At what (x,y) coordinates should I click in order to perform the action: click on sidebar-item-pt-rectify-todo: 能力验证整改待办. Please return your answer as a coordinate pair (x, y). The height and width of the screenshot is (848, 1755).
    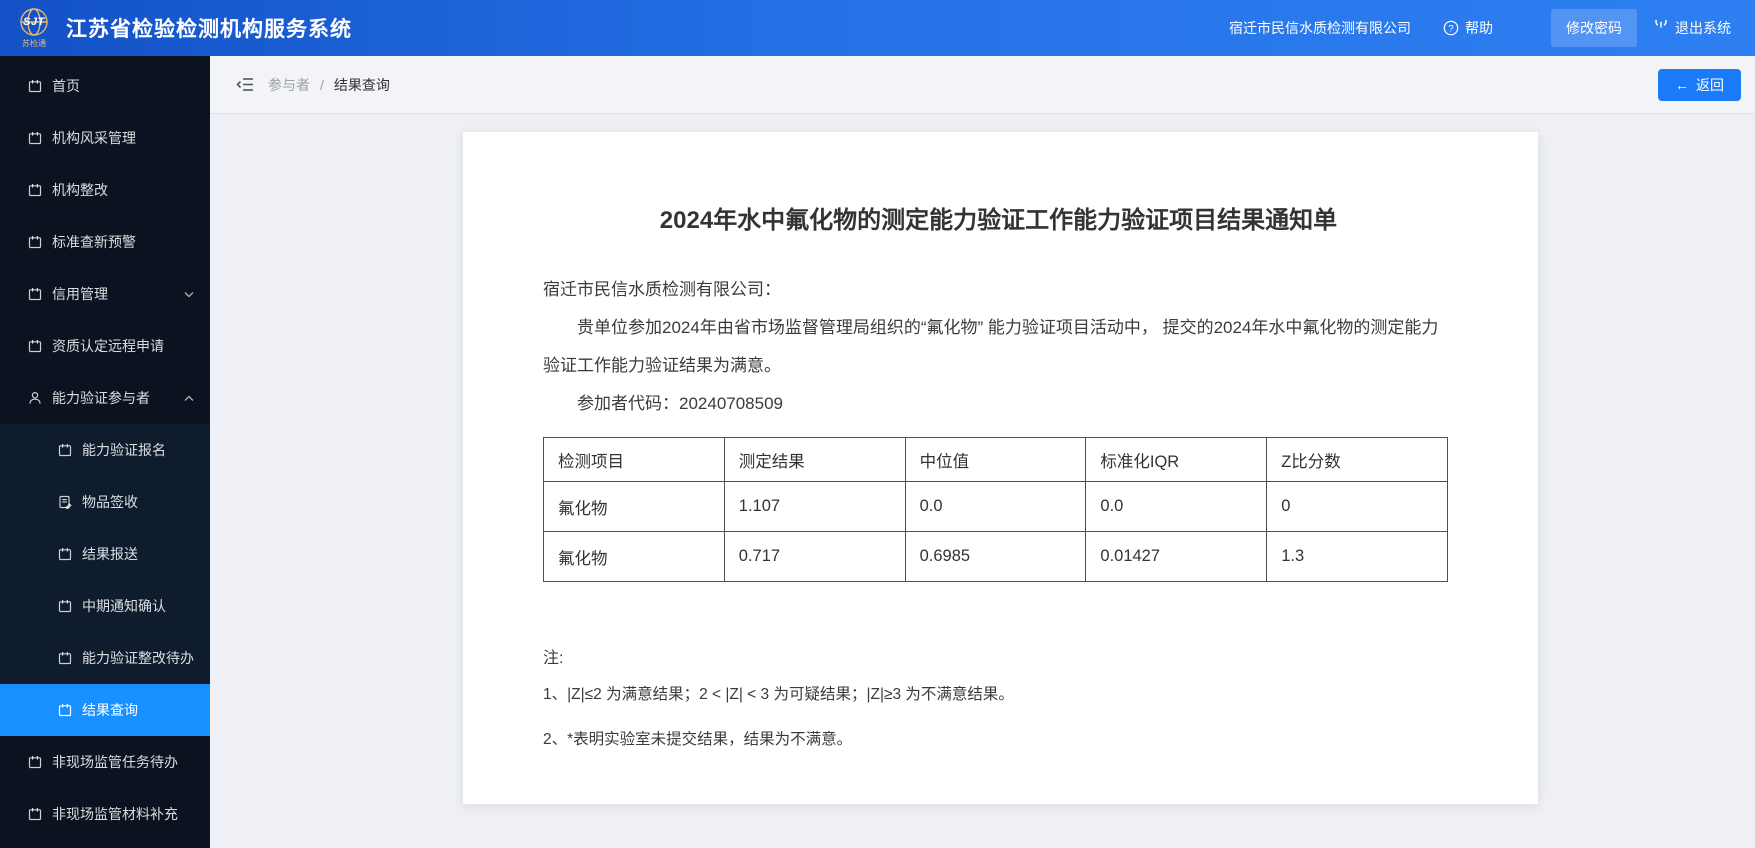
    Looking at the image, I should click on (105, 658).